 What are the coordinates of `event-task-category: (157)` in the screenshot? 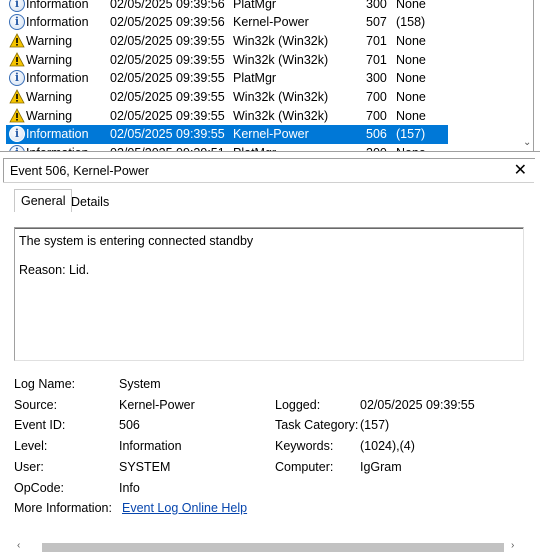 It's located at (411, 134).